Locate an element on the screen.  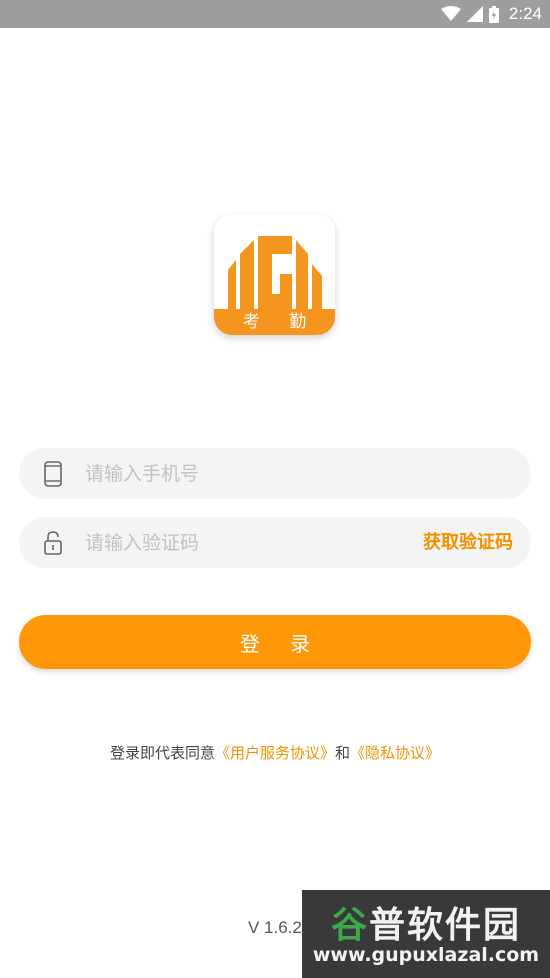
agreement-conjunction: 和 is located at coordinates (343, 753).